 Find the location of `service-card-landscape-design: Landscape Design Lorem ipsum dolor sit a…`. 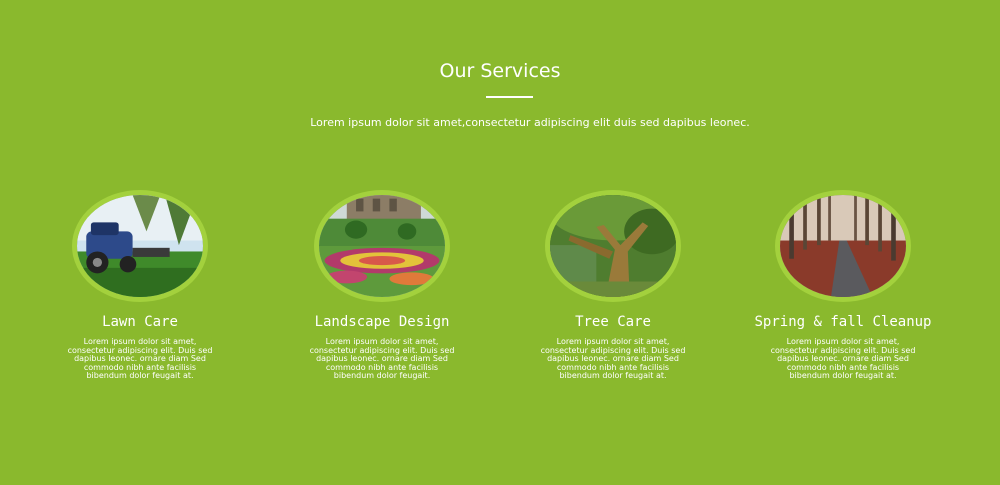

service-card-landscape-design: Landscape Design Lorem ipsum dolor sit a… is located at coordinates (382, 285).